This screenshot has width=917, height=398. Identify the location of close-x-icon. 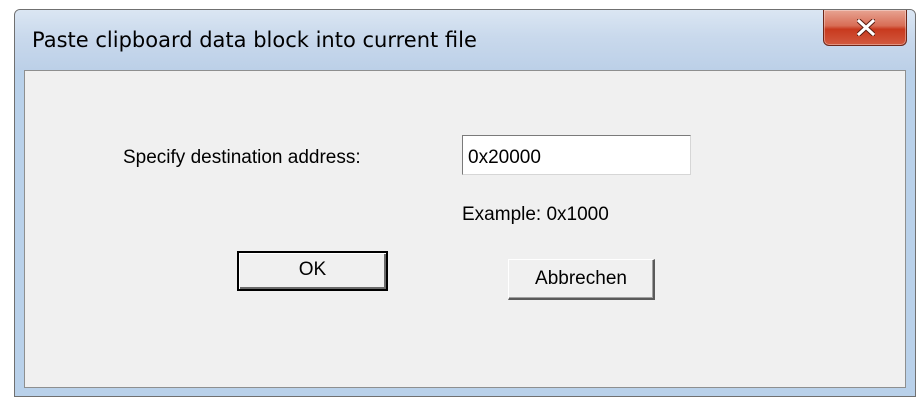
(866, 27).